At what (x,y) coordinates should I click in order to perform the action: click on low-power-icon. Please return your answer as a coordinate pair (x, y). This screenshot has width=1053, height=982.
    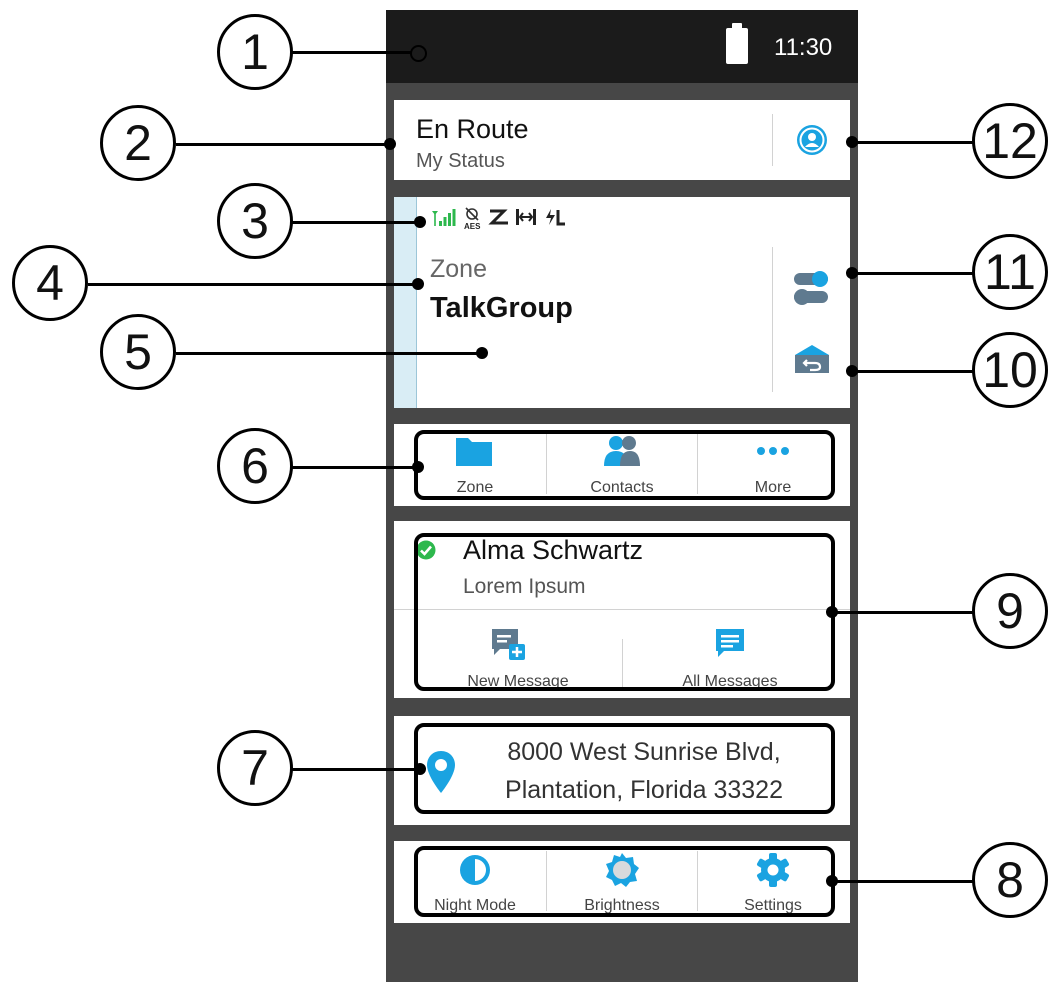
    Looking at the image, I should click on (555, 217).